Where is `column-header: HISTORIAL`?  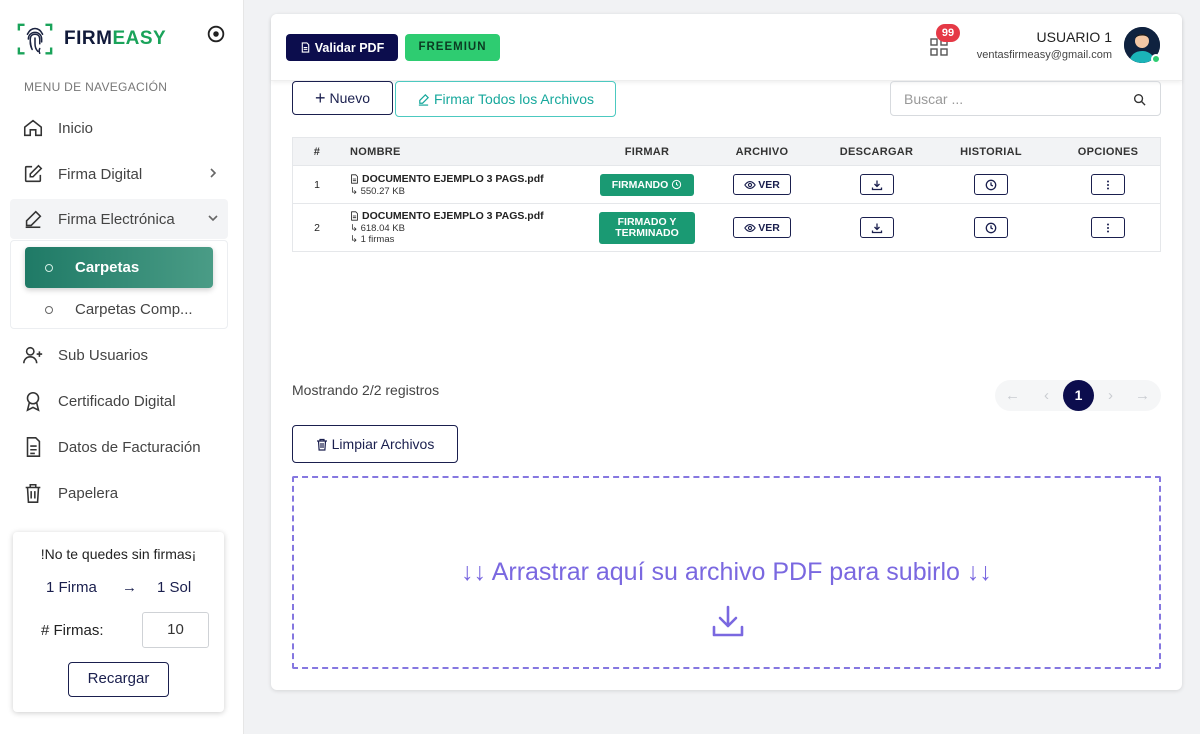 column-header: HISTORIAL is located at coordinates (991, 151).